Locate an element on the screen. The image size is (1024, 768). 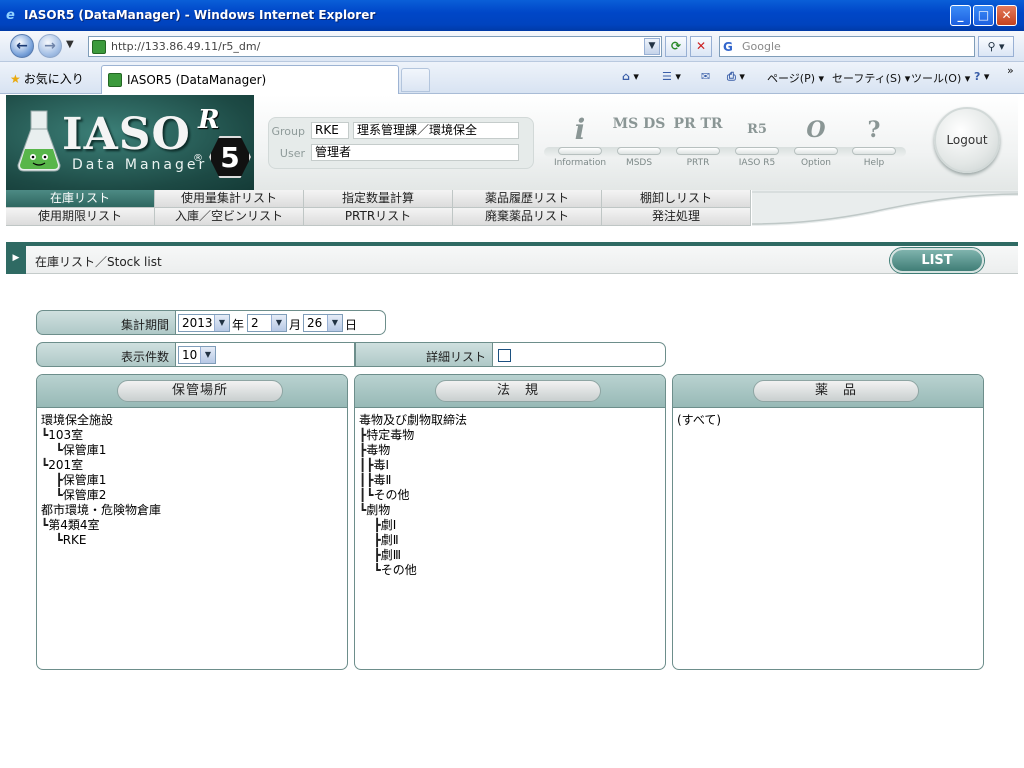
tree-item-label: 毒物 is located at coordinates (378, 450).